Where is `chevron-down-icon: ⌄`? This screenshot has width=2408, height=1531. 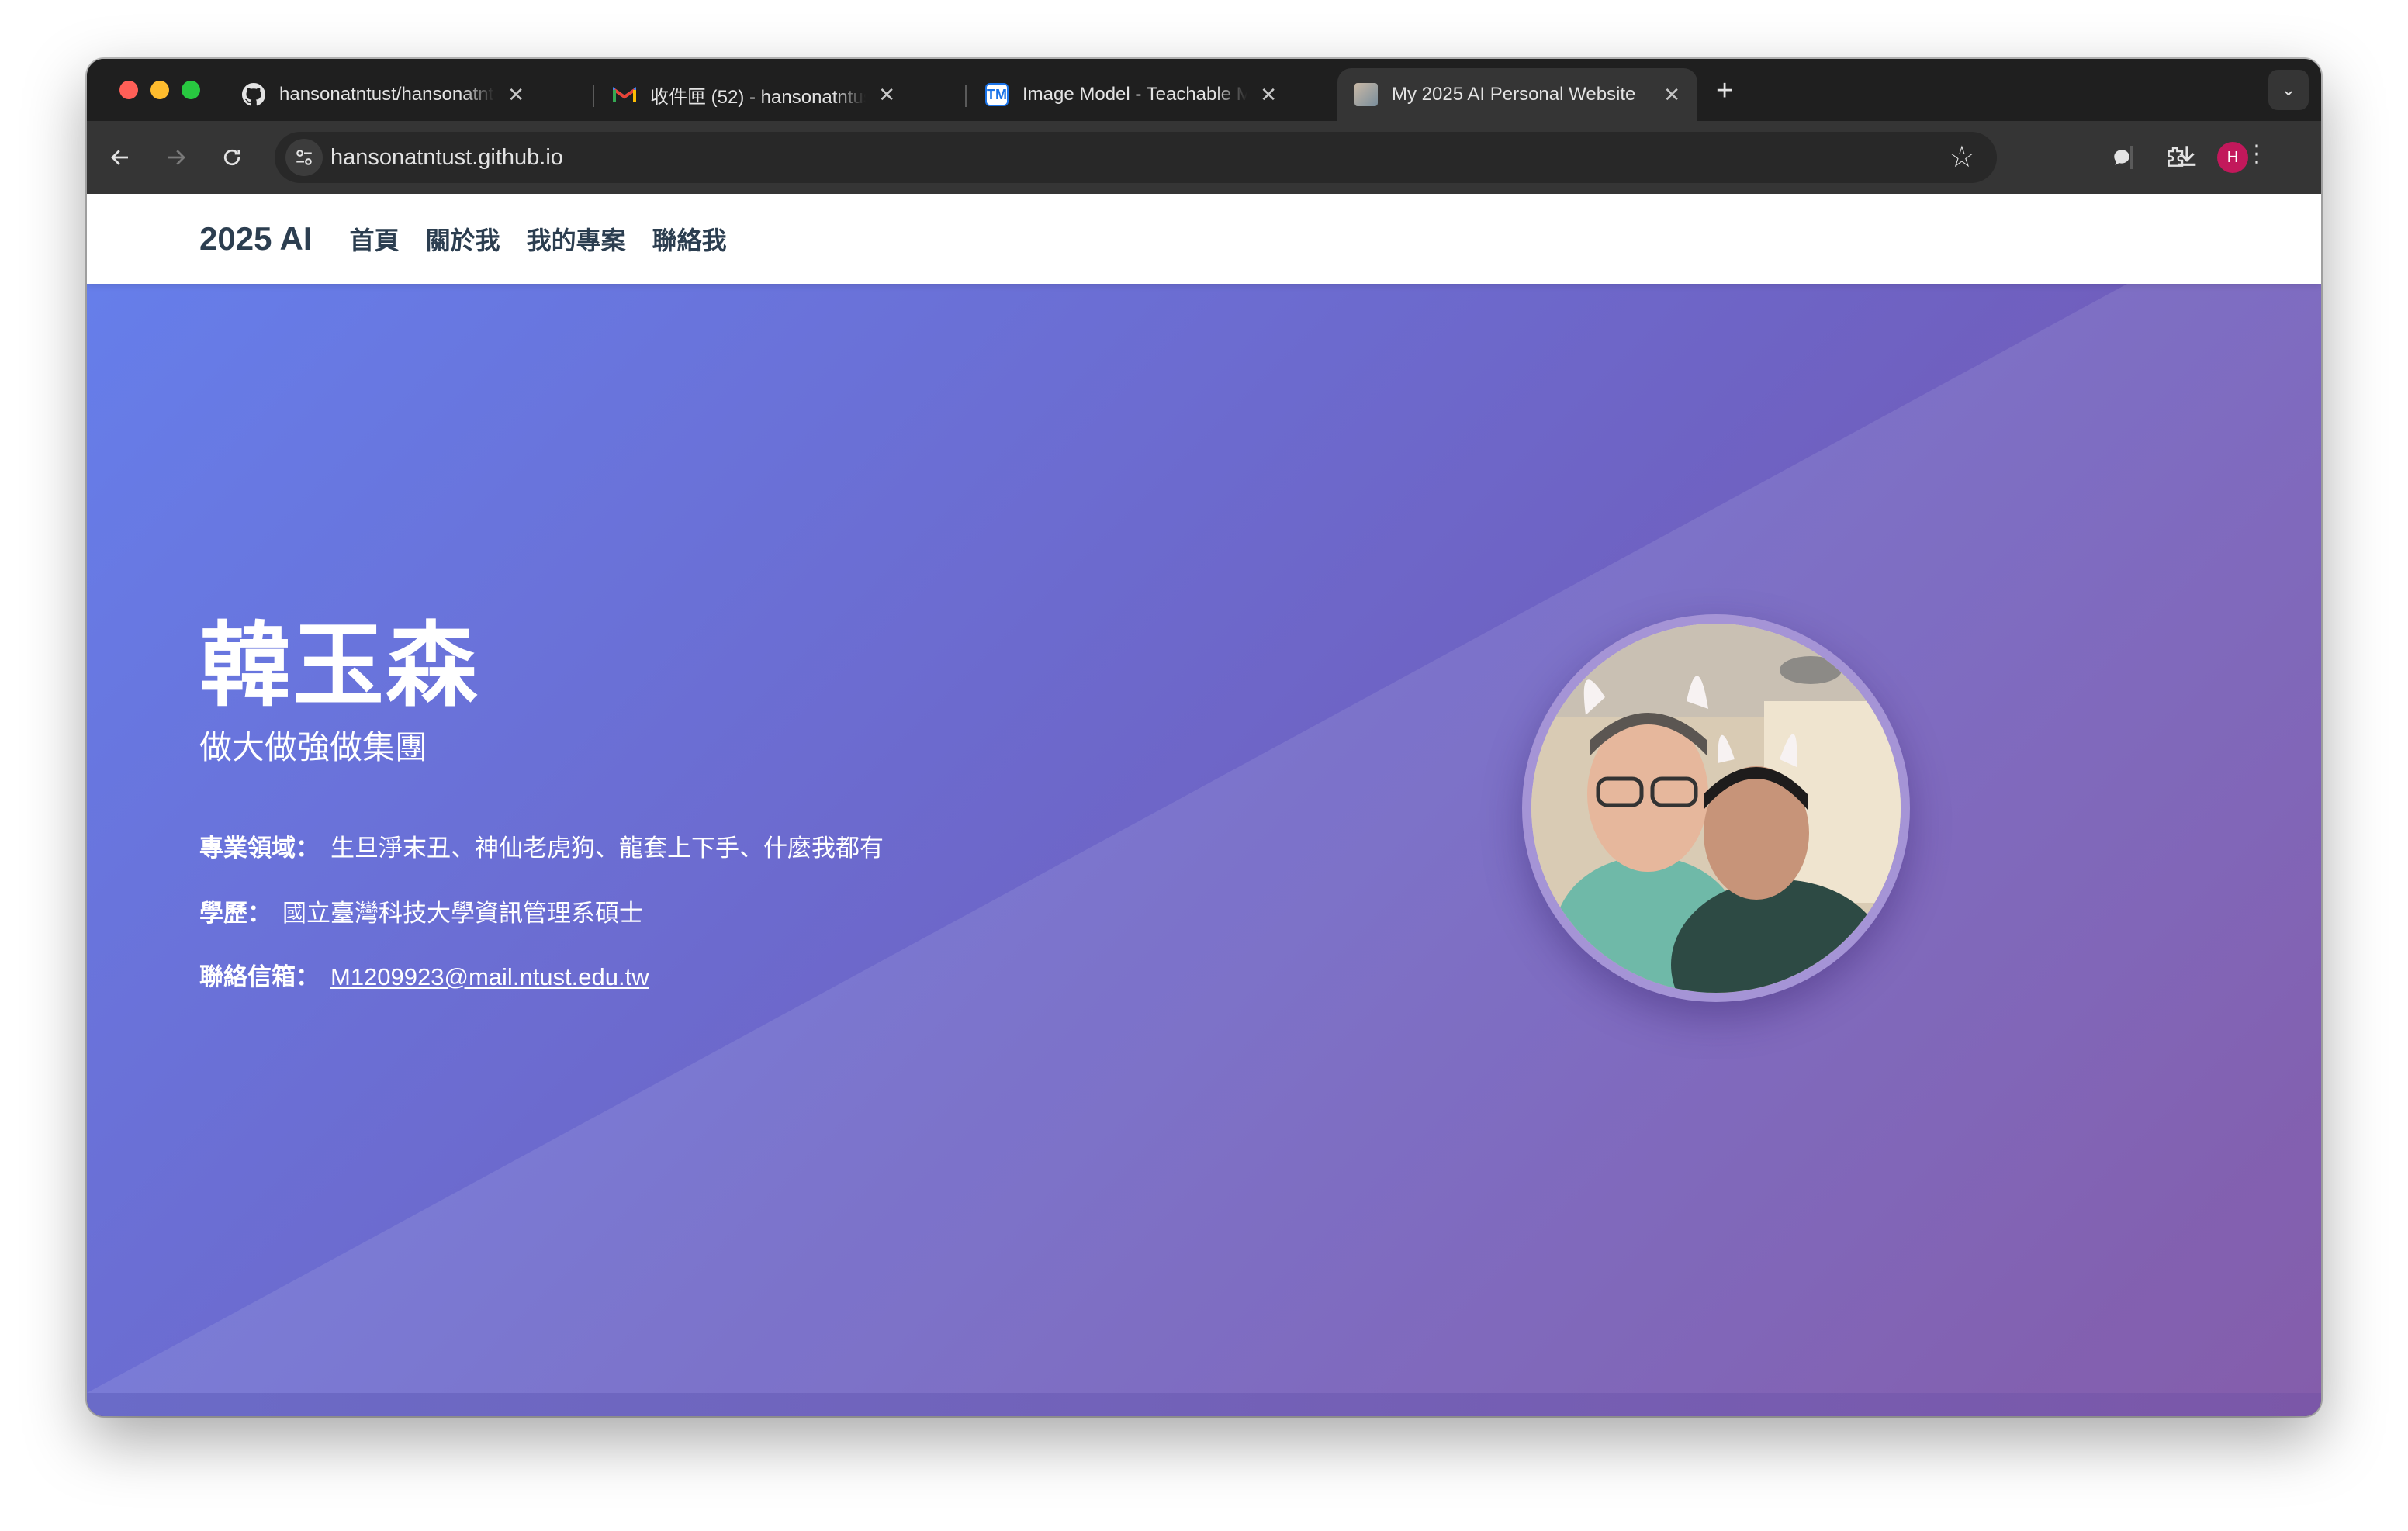
chevron-down-icon: ⌄ is located at coordinates (2288, 89).